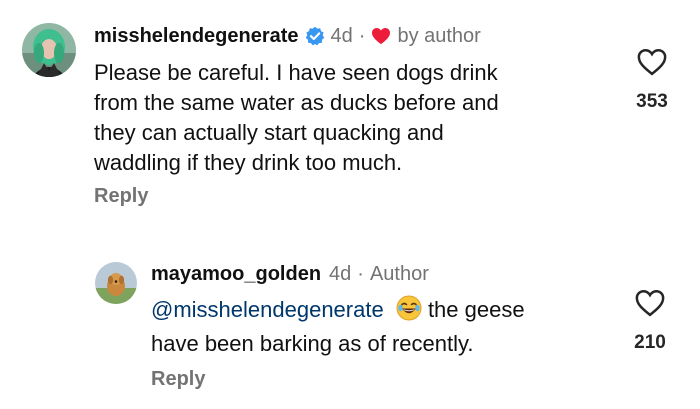 This screenshot has width=700, height=409. I want to click on comment-text-rest: the geese, so click(473, 309).